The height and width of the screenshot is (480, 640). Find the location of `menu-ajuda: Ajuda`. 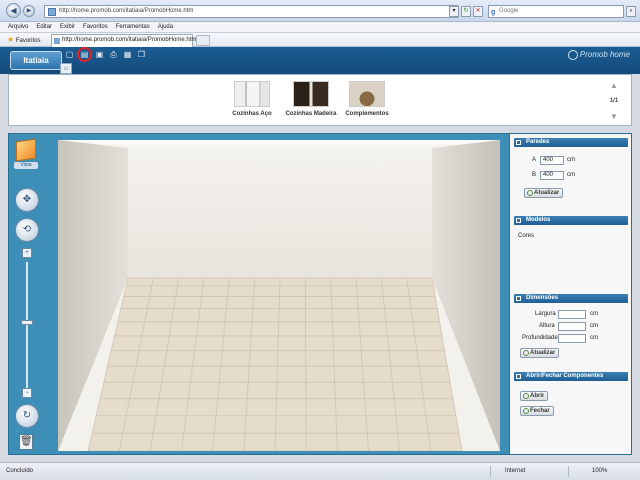

menu-ajuda: Ajuda is located at coordinates (165, 27).